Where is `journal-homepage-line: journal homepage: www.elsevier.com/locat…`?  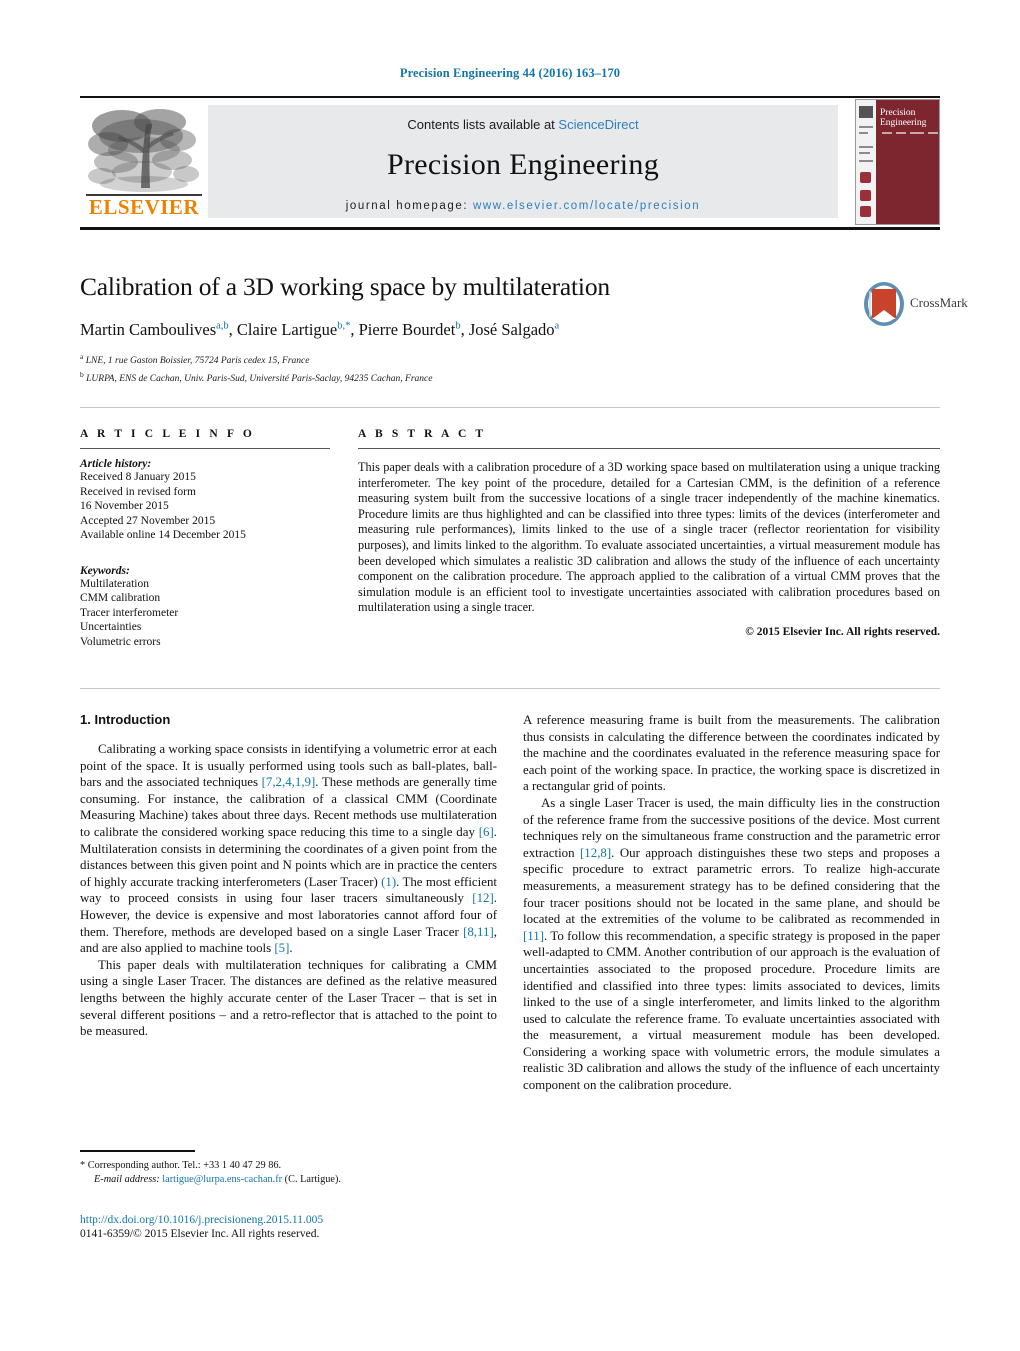 journal-homepage-line: journal homepage: www.elsevier.com/locat… is located at coordinates (523, 206).